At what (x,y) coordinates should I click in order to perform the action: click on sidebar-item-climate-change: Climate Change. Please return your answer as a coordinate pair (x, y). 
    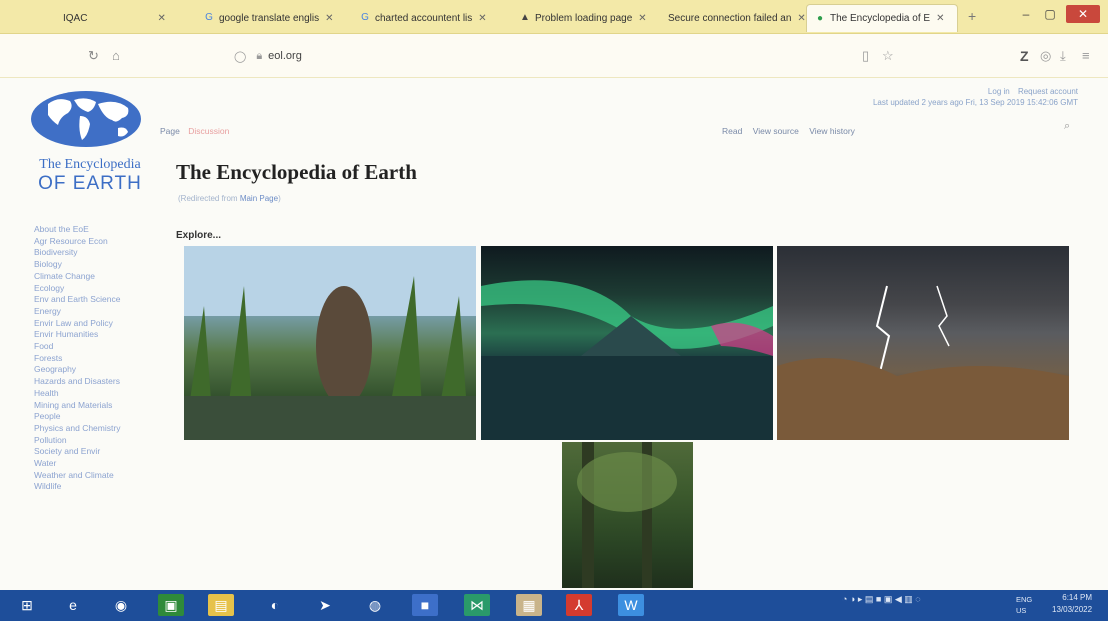
    Looking at the image, I should click on (77, 277).